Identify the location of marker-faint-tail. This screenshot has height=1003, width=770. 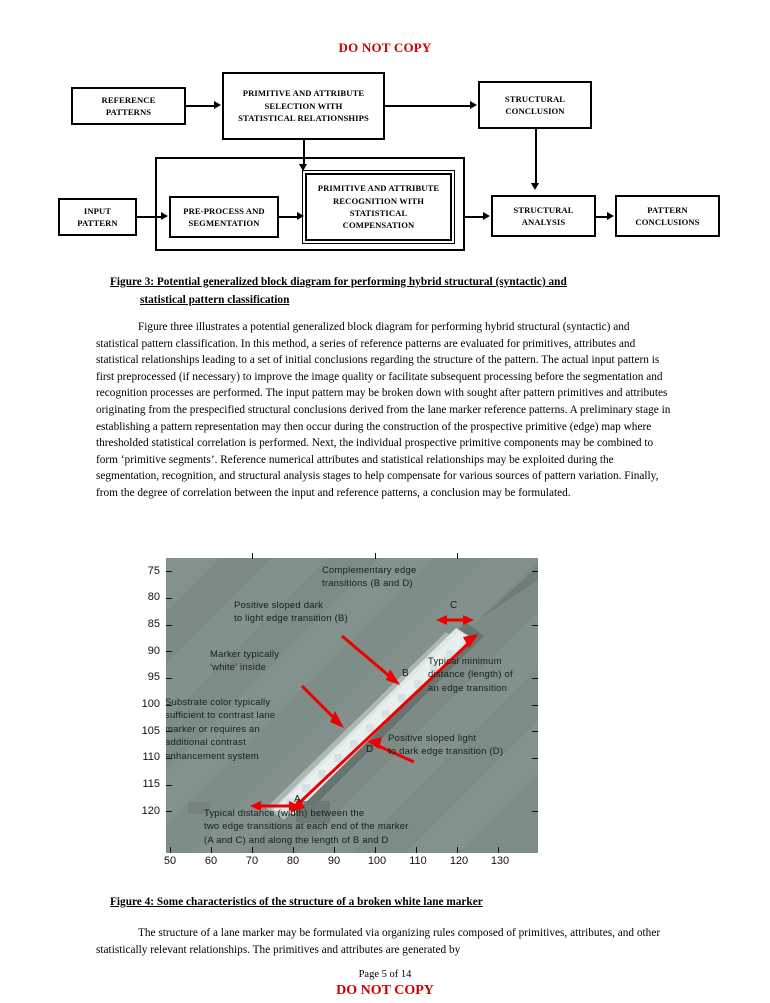
(508, 593).